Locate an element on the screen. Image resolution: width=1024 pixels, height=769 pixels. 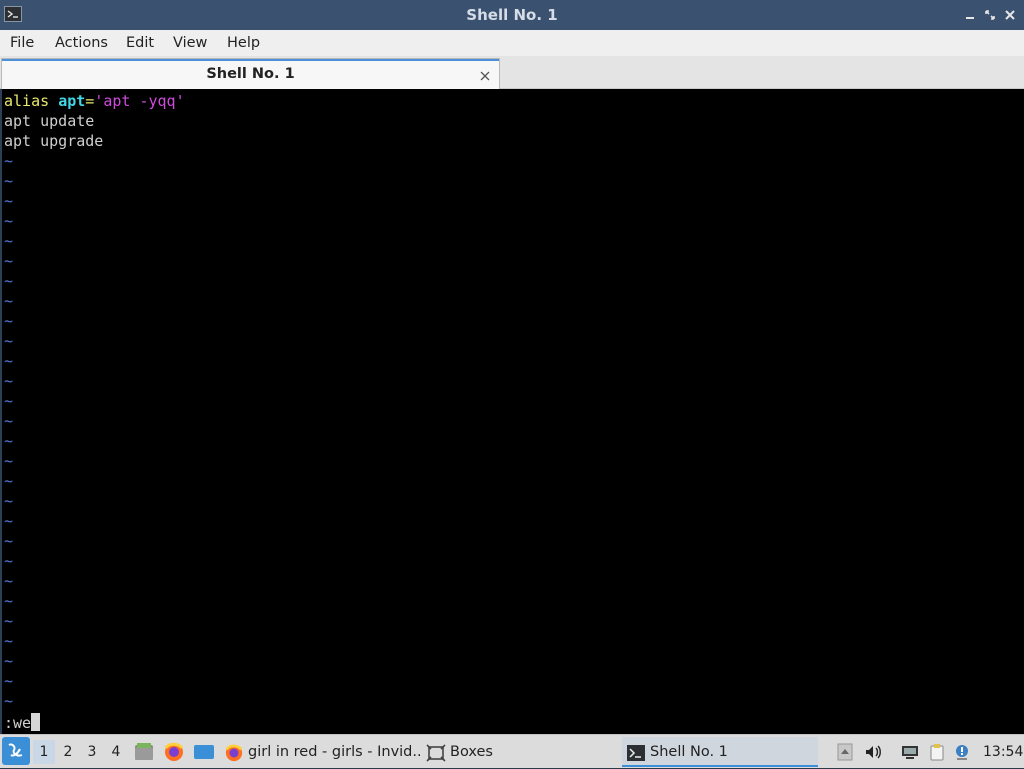
window-titlebar: Shell No. 1 is located at coordinates (512, 15).